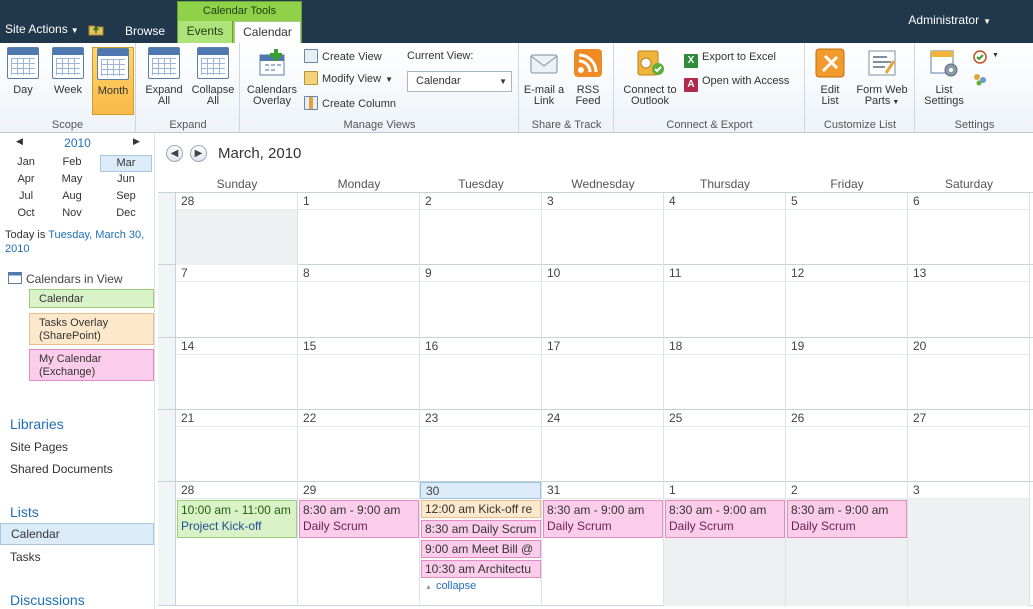 The image size is (1033, 609). What do you see at coordinates (603, 374) in the screenshot?
I see `day-cell: 17` at bounding box center [603, 374].